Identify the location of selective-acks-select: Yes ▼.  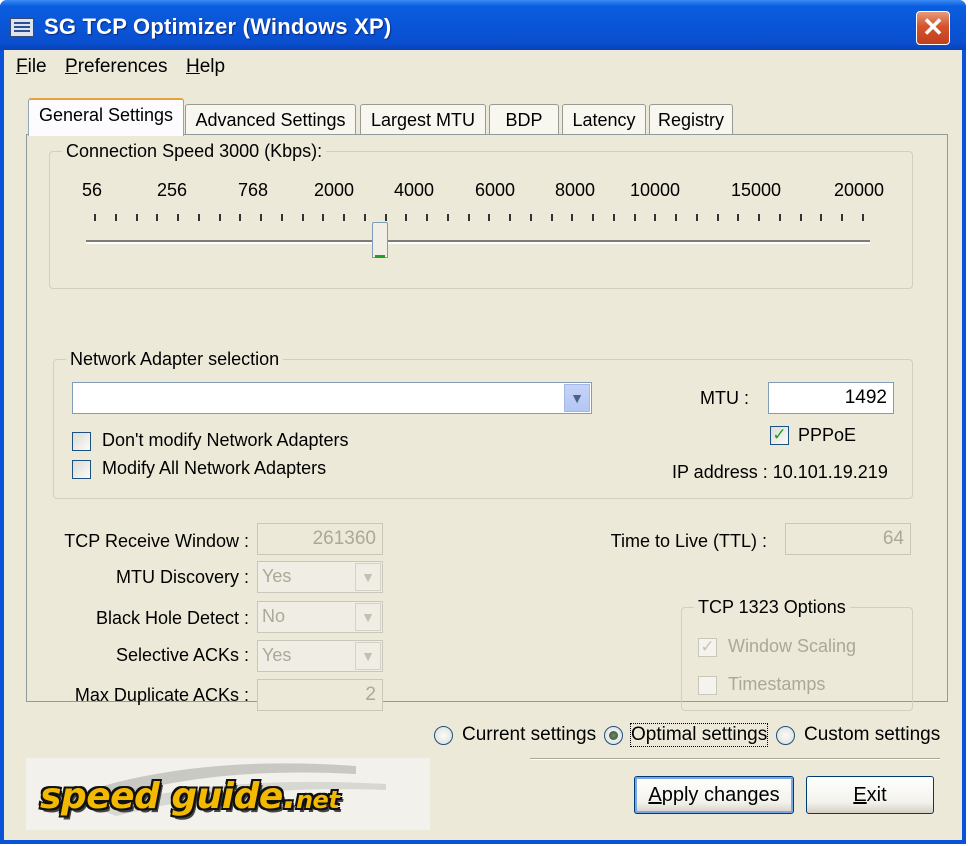
(320, 656).